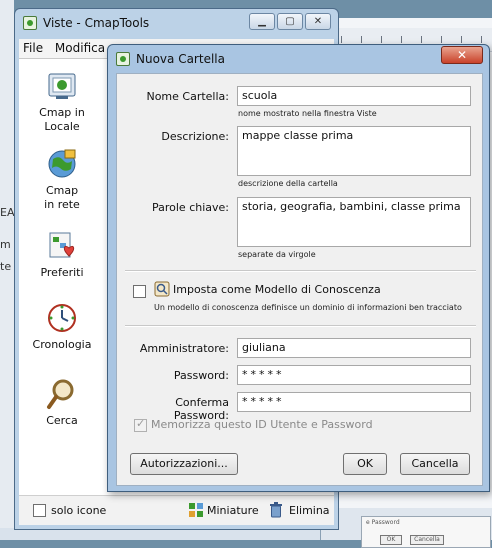 This screenshot has width=492, height=548. What do you see at coordinates (176, 510) in the screenshot?
I see `viste-footer: solo icone Miniature Elimina` at bounding box center [176, 510].